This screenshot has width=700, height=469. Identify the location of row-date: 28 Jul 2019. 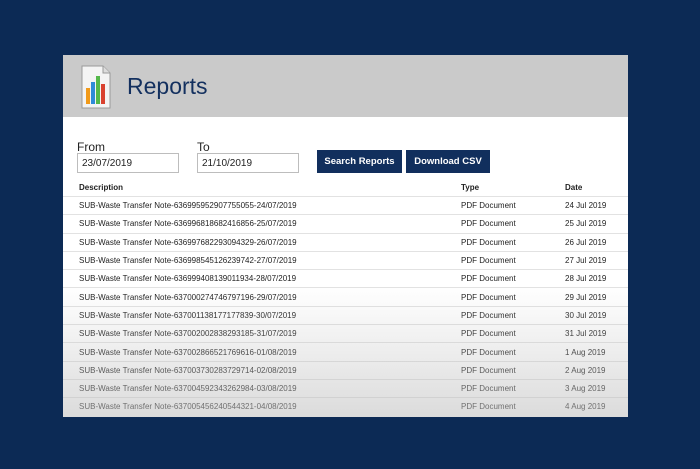
(586, 279).